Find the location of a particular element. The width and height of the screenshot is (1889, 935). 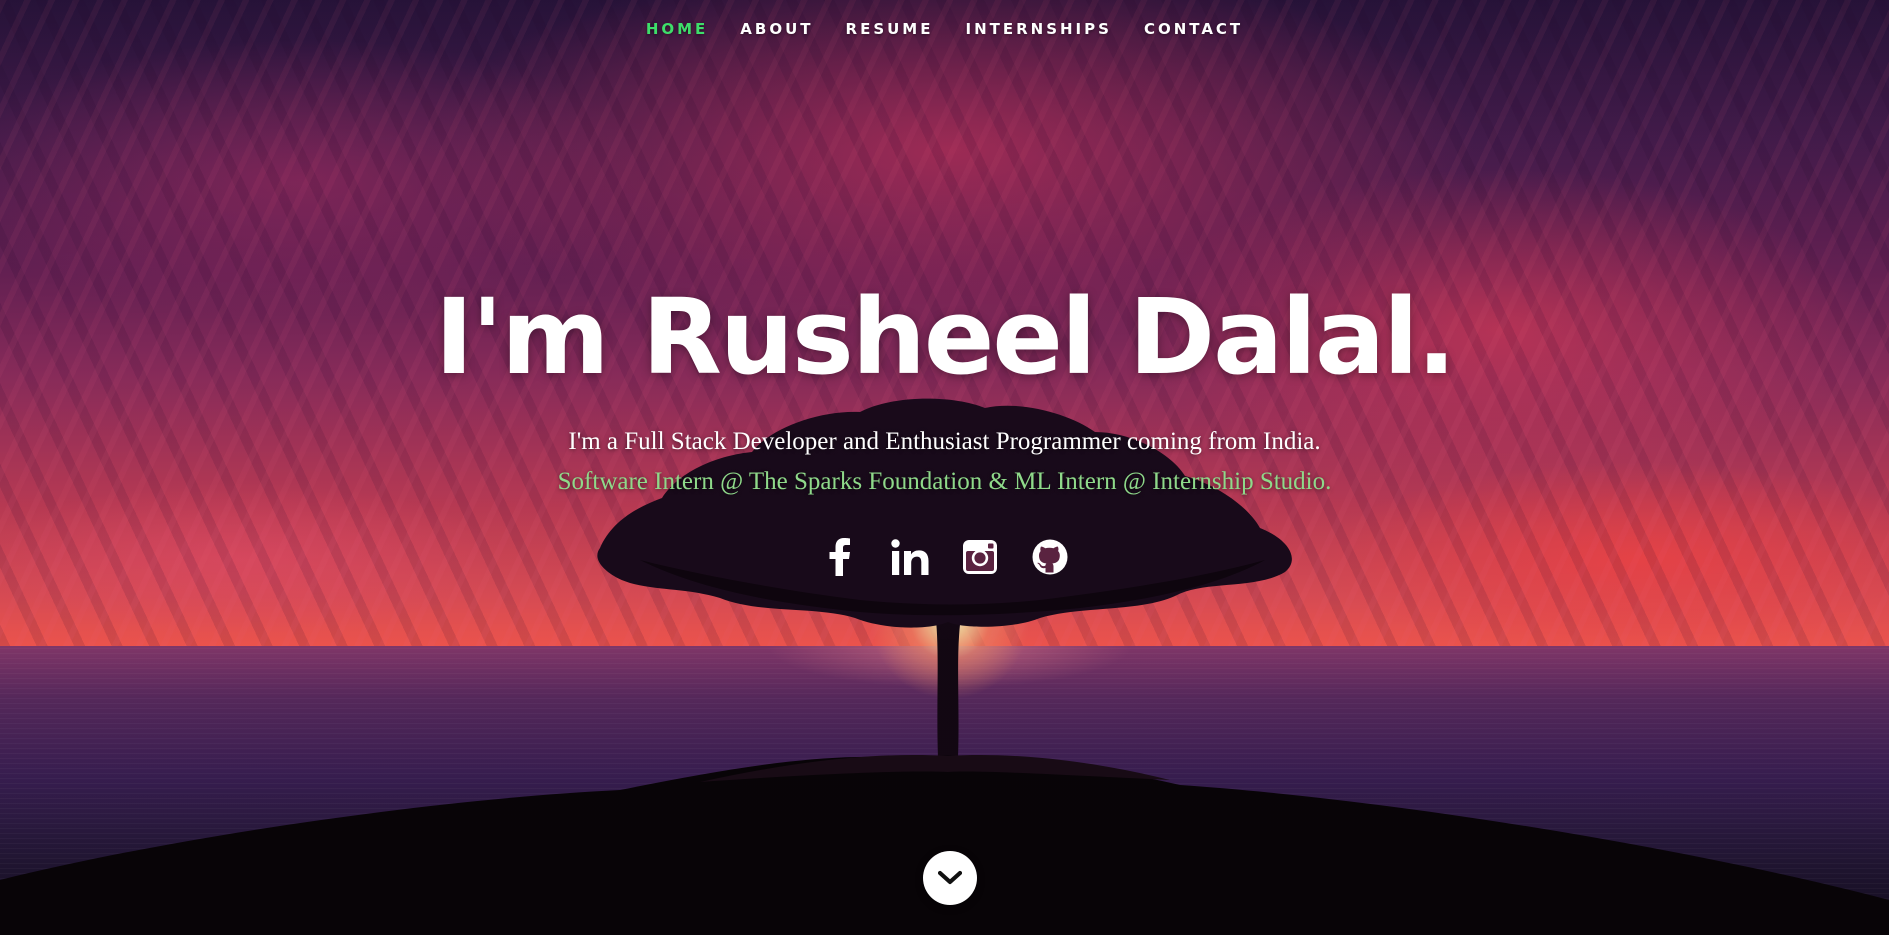

chevron-down-icon is located at coordinates (950, 877).